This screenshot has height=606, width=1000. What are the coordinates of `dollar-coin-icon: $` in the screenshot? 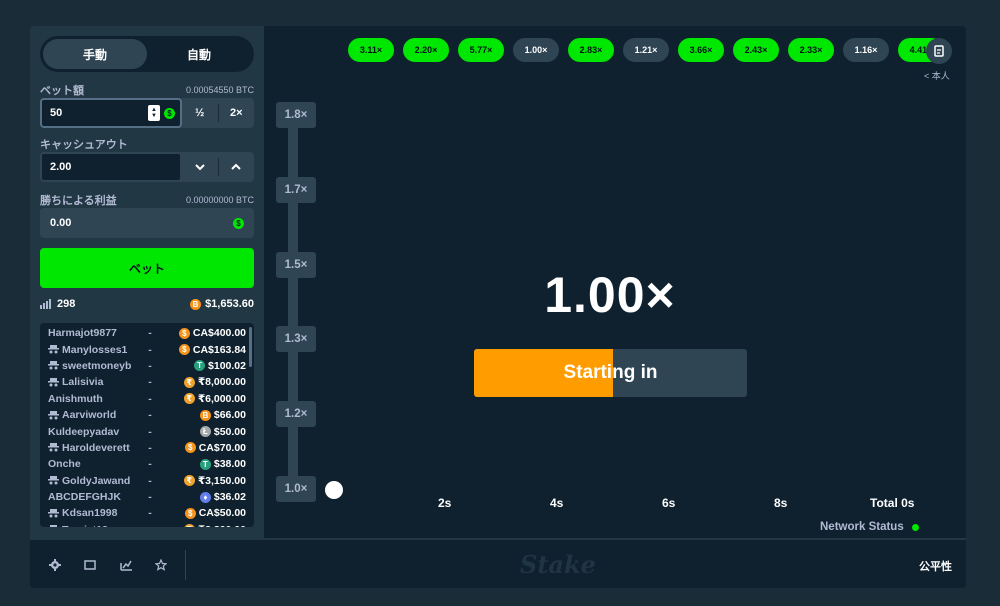 It's located at (169, 113).